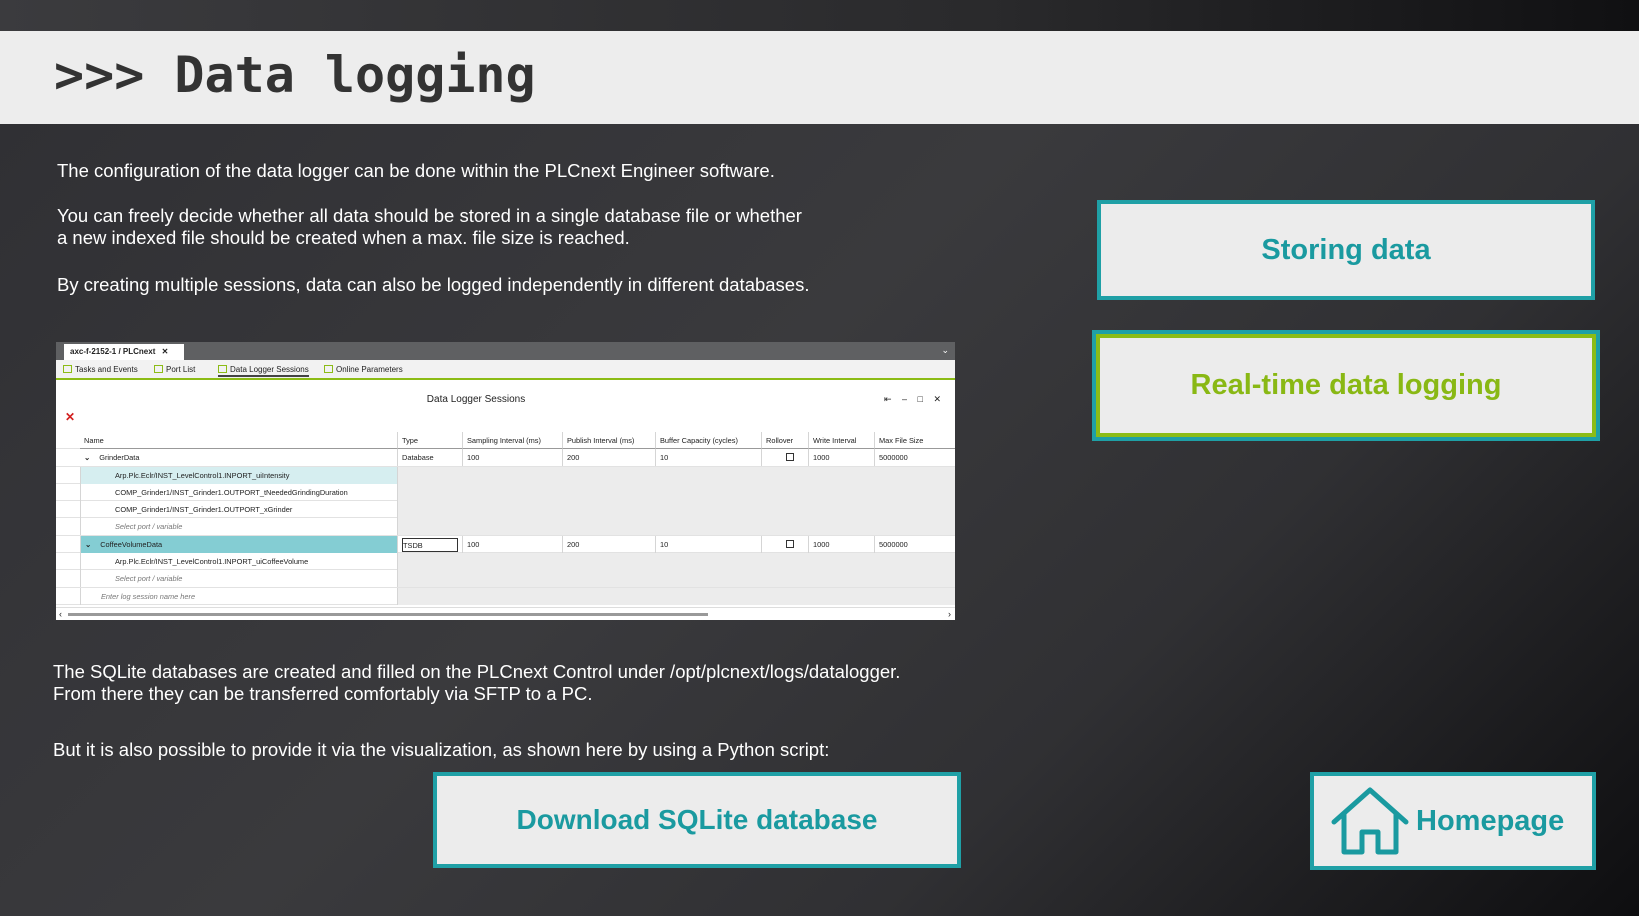 The image size is (1639, 916). Describe the element at coordinates (113, 351) in the screenshot. I see `document-tab-label: axc-f-2152-1 / PLCnext` at that location.